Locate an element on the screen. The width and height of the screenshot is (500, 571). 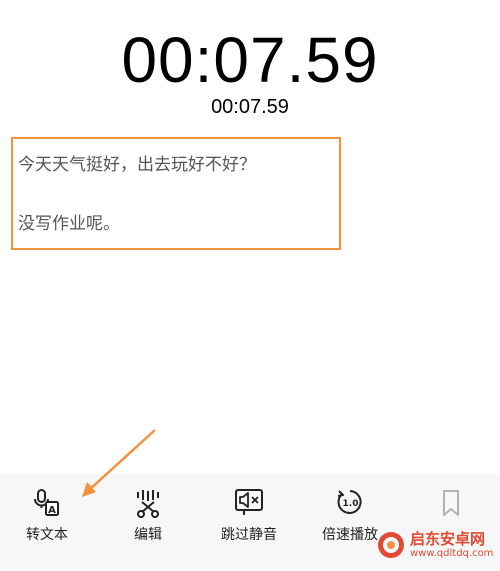
watermark-title: 启东安卓网 is located at coordinates (448, 539).